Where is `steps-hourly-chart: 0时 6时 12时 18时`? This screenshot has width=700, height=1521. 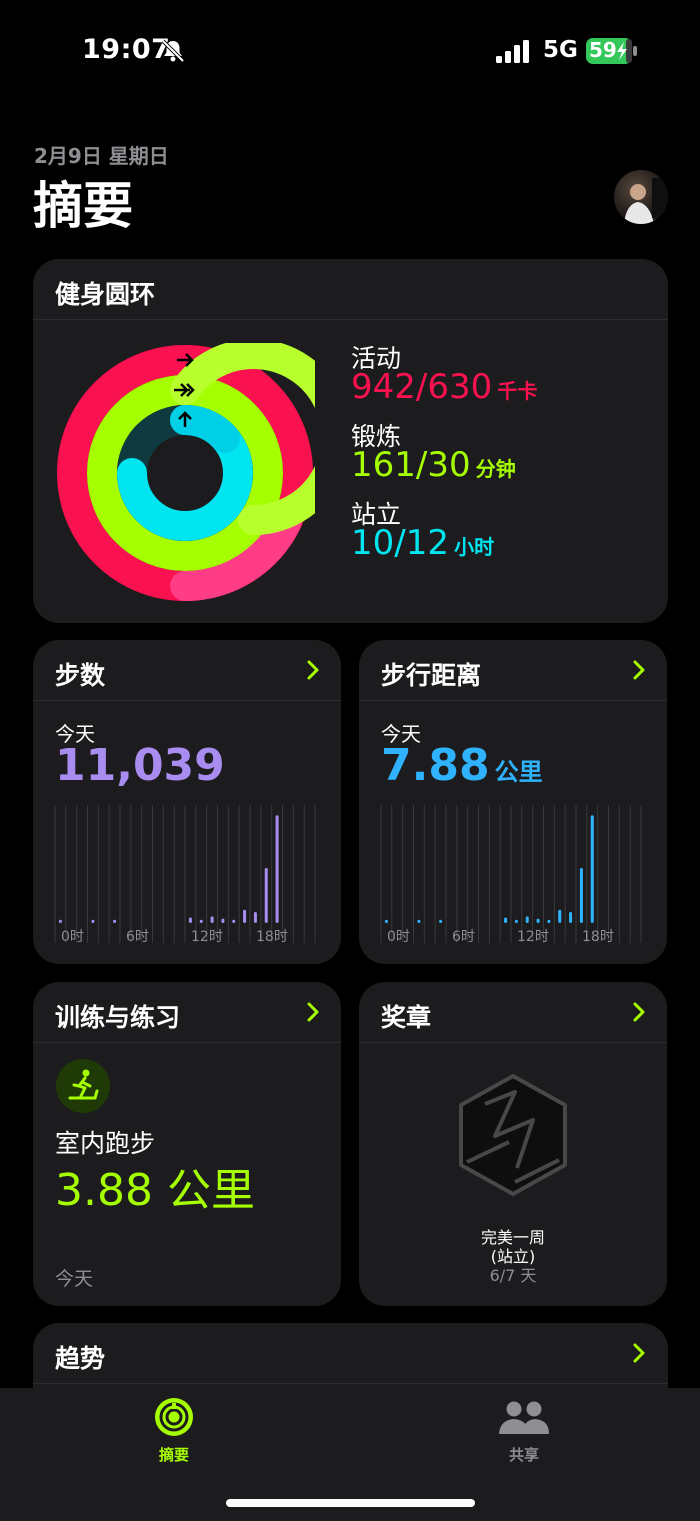 steps-hourly-chart: 0时 6时 12时 18时 is located at coordinates (185, 875).